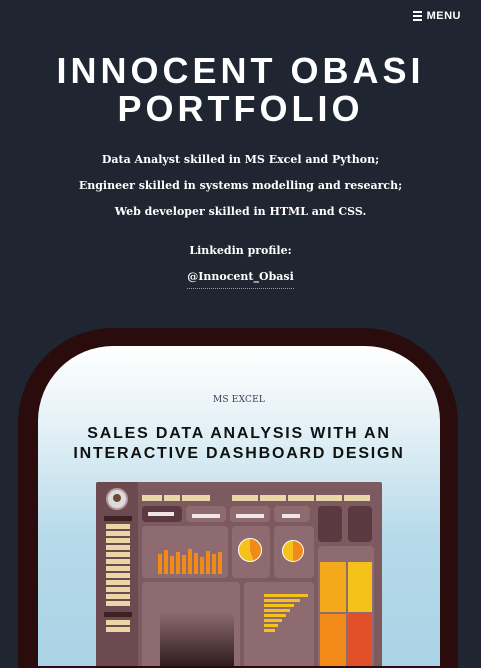  I want to click on project-title-line-2: INTERACTIVE DASHBOARD DESIGN, so click(239, 453).